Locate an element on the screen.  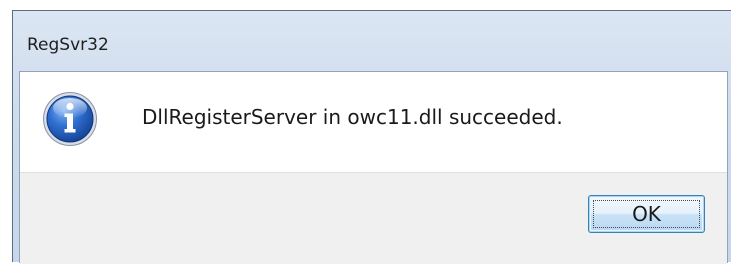
ok-button: OK is located at coordinates (646, 214).